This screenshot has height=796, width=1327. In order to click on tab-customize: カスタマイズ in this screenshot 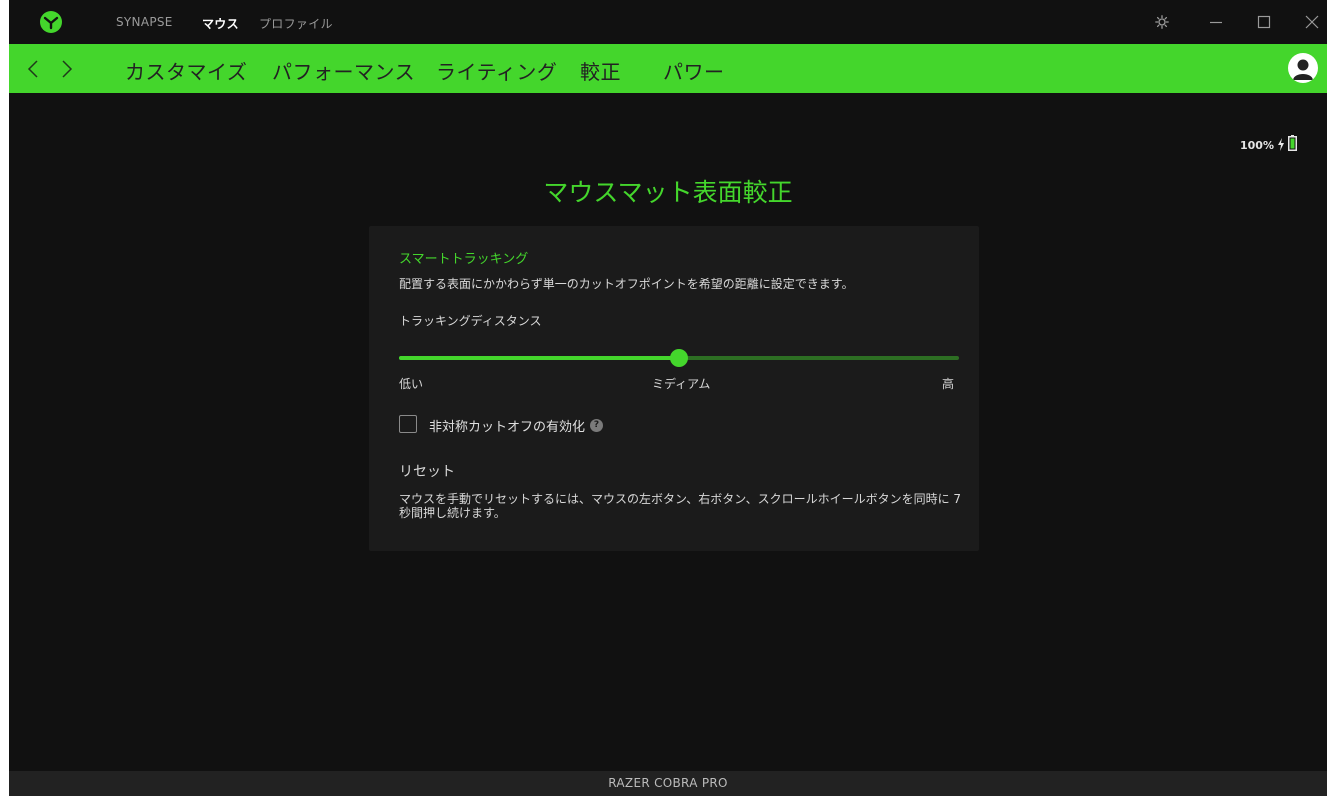, I will do `click(186, 70)`.